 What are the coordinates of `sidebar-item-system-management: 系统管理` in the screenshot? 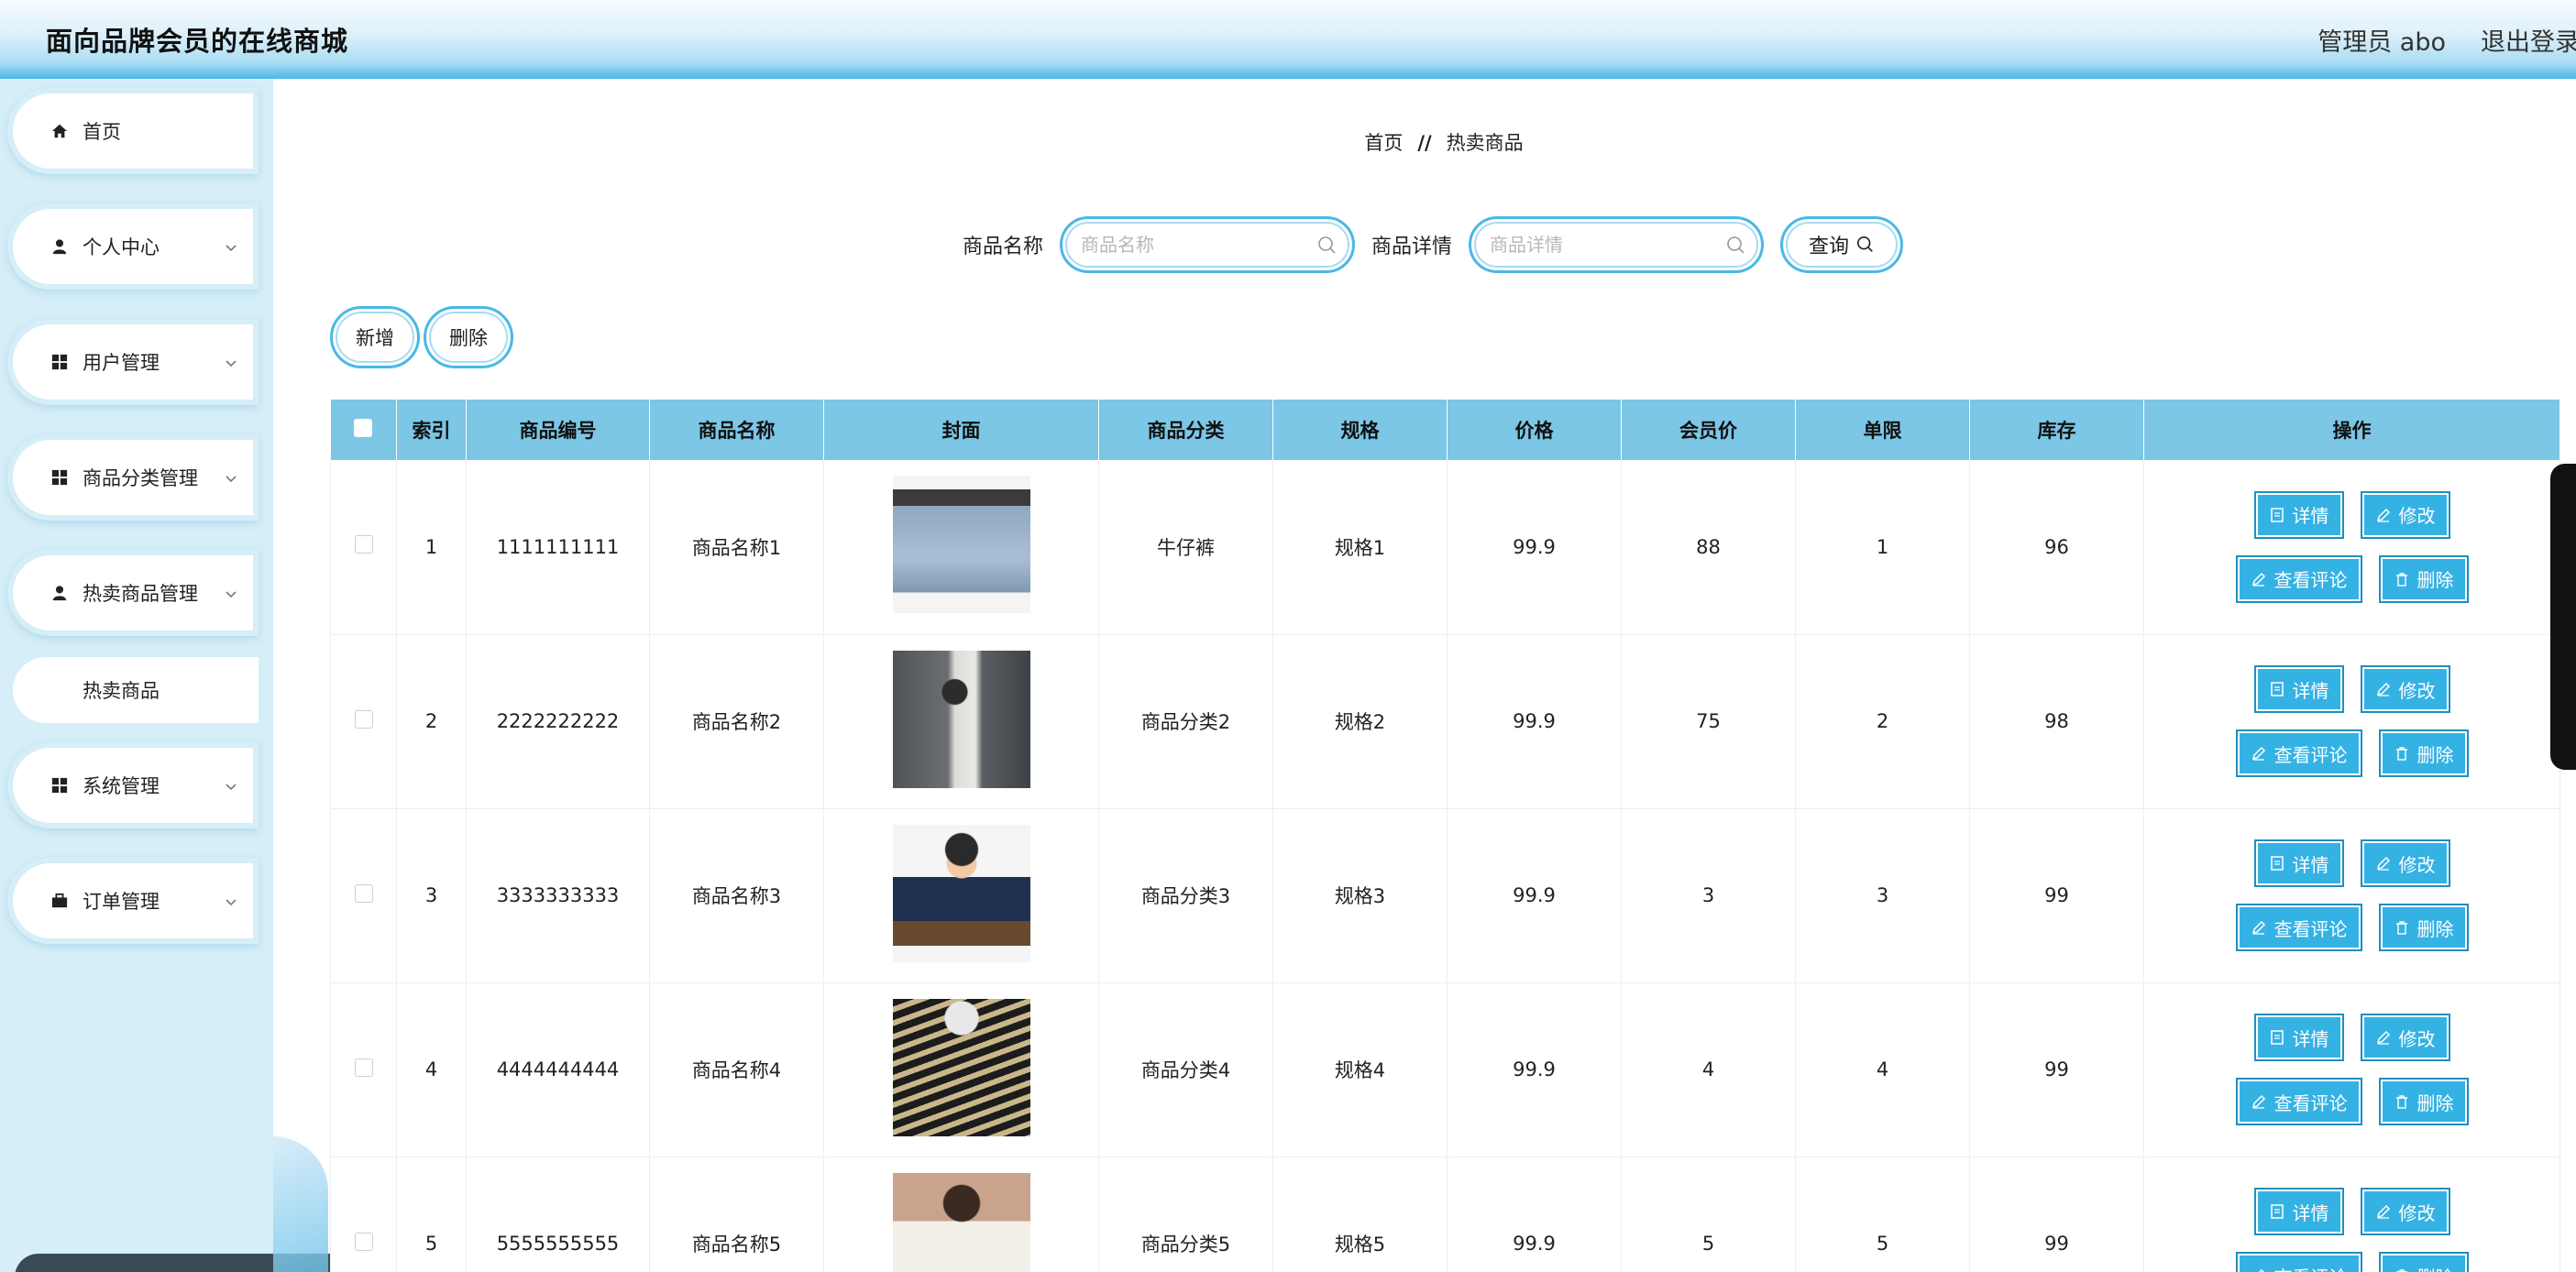 It's located at (133, 785).